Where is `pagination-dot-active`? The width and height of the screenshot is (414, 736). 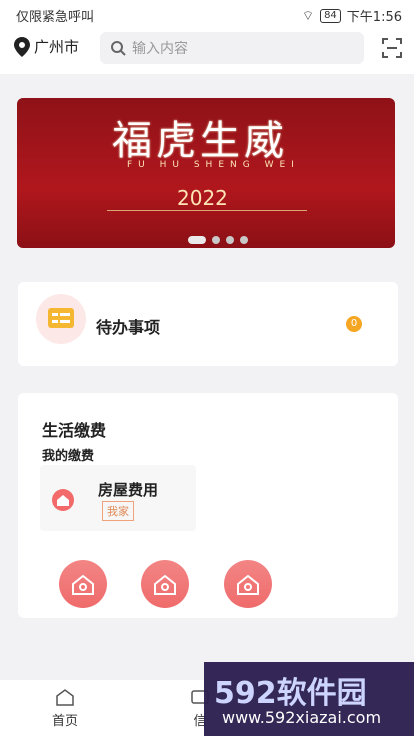 pagination-dot-active is located at coordinates (197, 240).